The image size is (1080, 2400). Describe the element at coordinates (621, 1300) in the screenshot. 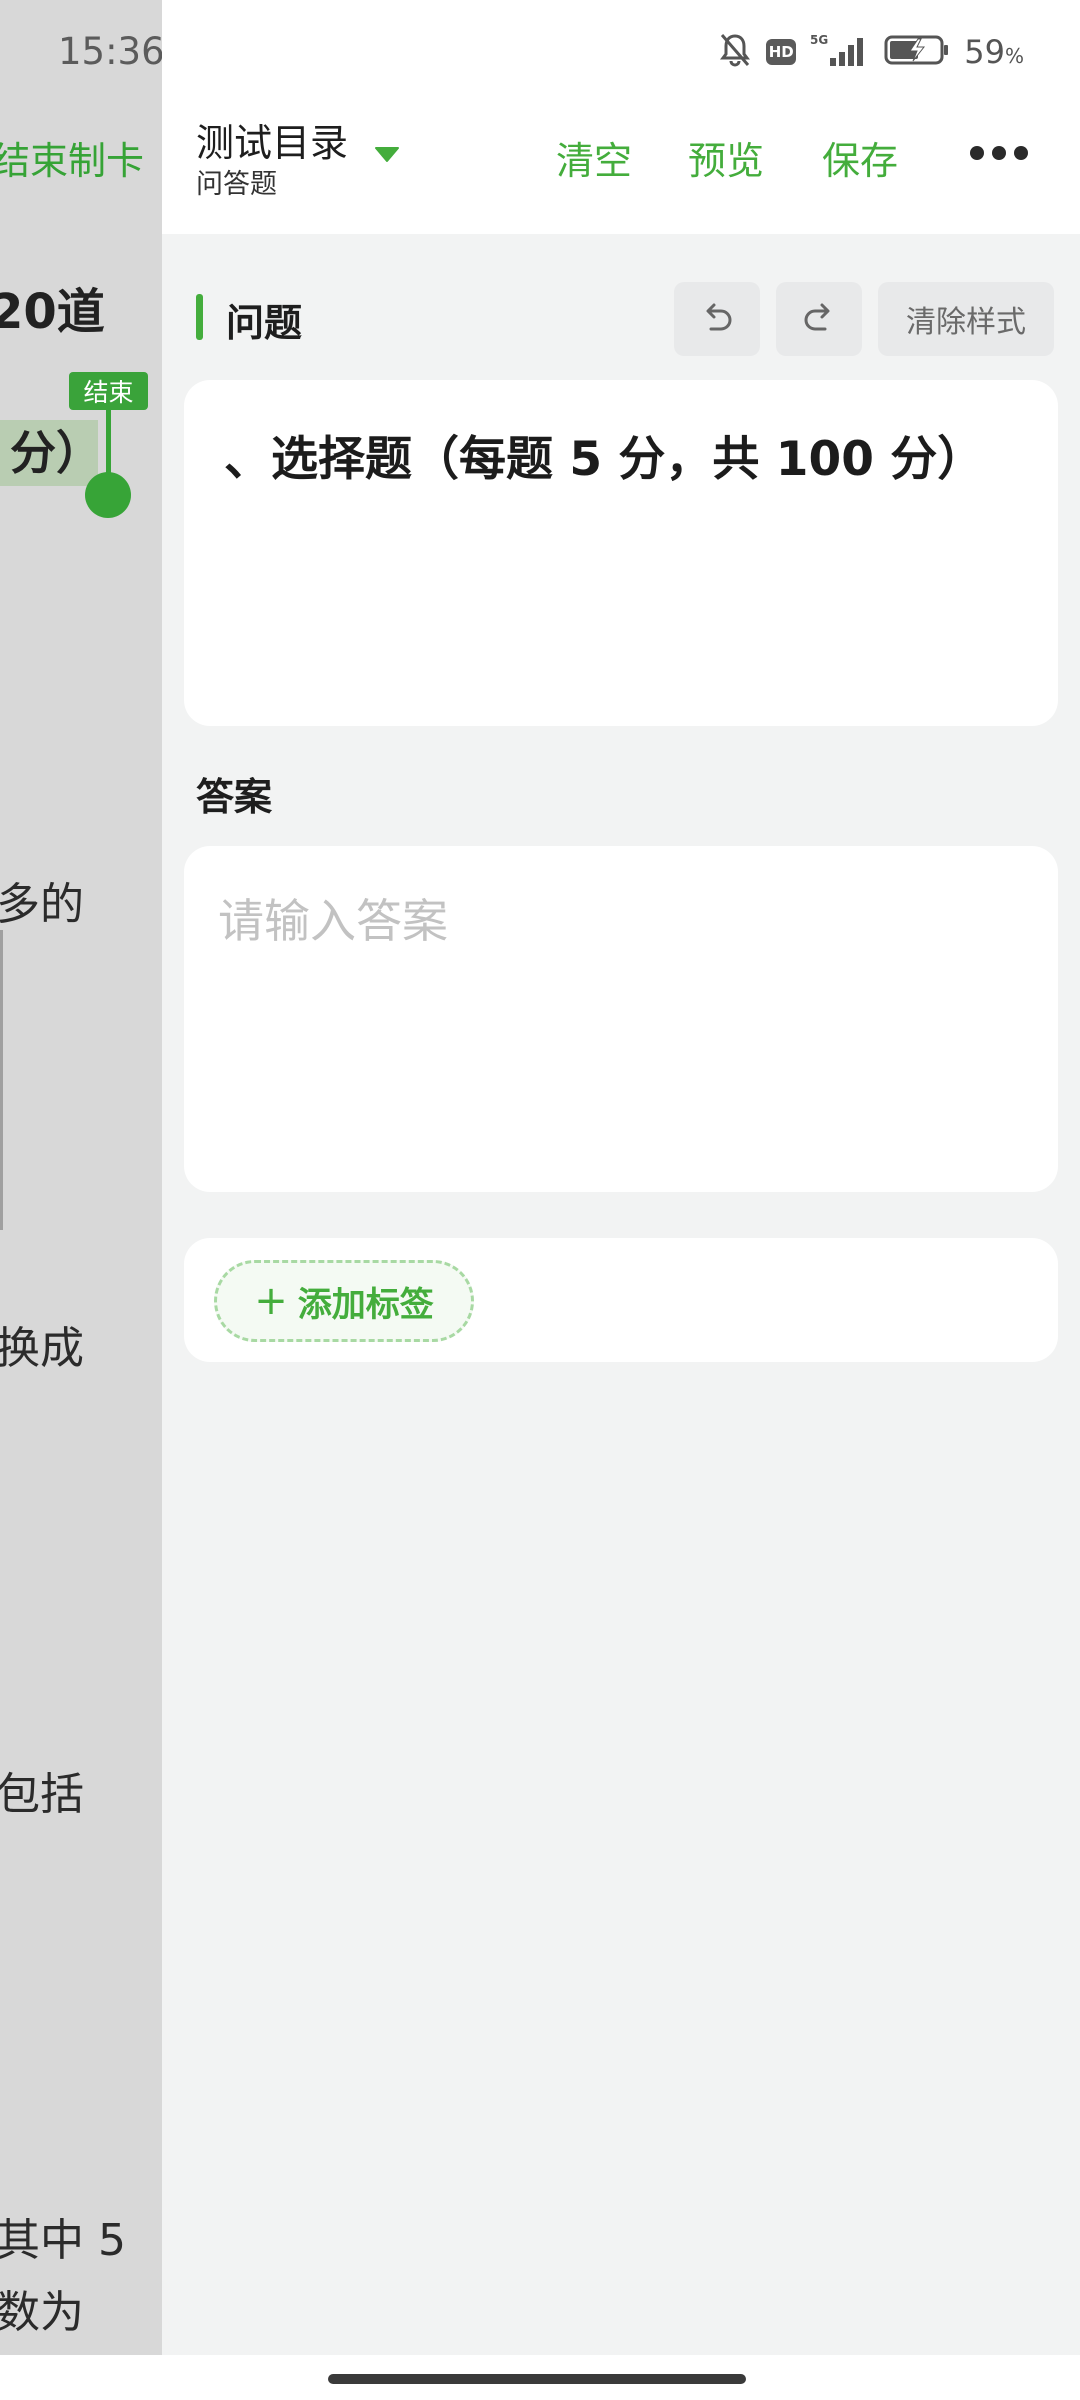

I see `tags-card: + 添加标签` at that location.